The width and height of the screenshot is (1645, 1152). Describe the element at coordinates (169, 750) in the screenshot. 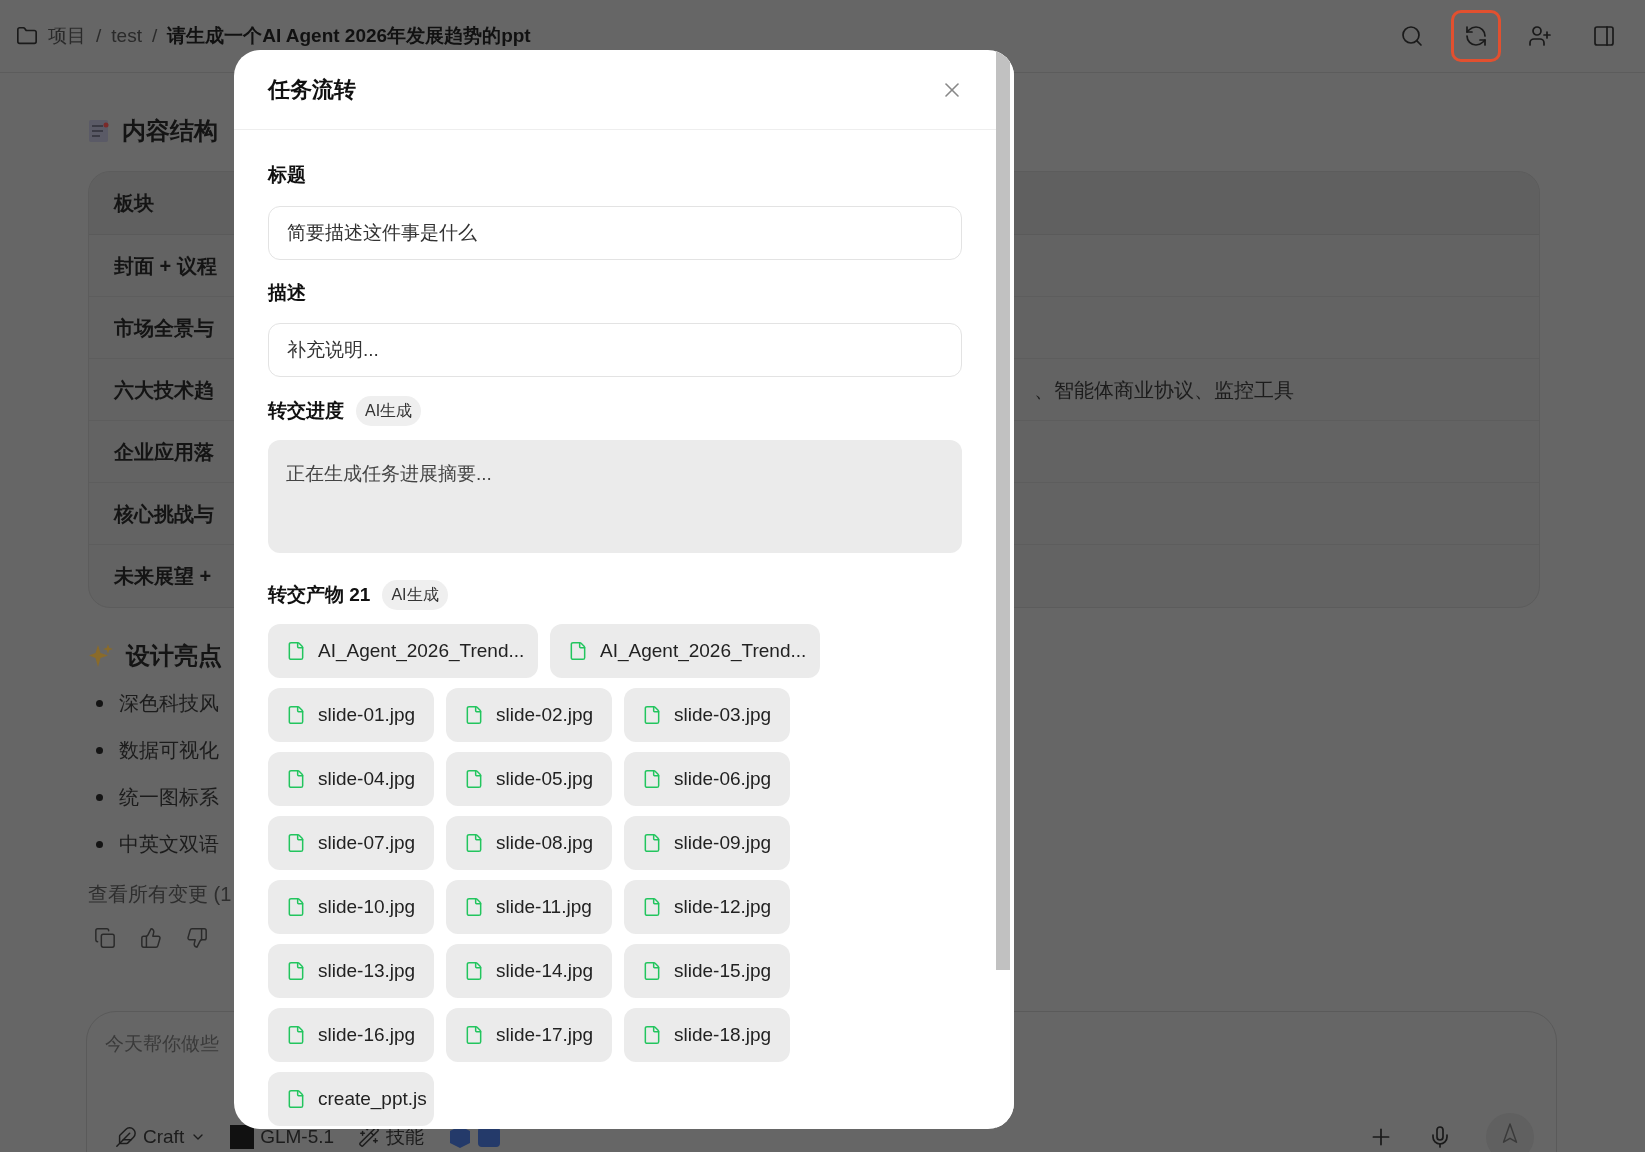

I see `list-item: 数据可视化` at that location.